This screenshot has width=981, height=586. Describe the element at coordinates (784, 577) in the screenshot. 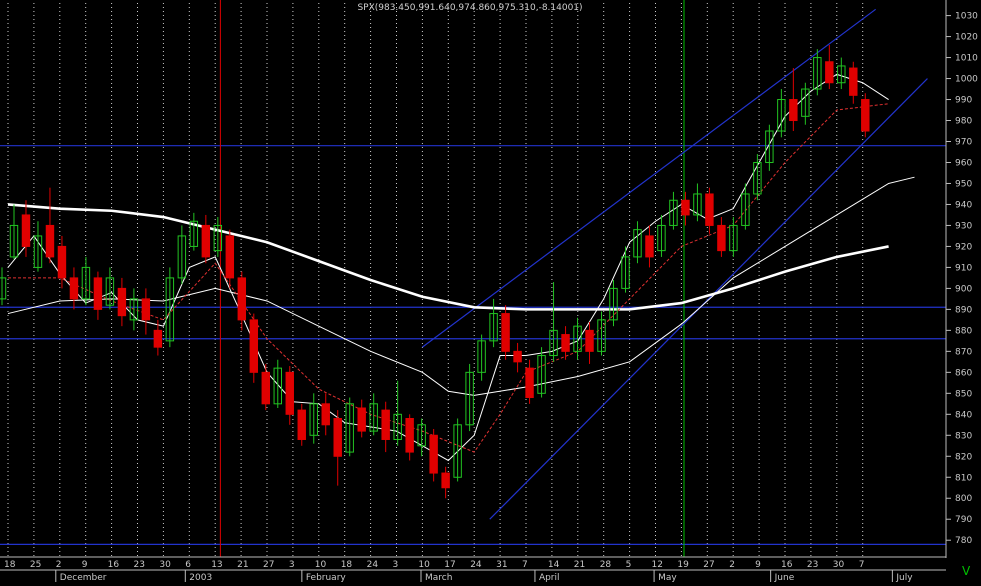

I see `x-month-label: June` at that location.